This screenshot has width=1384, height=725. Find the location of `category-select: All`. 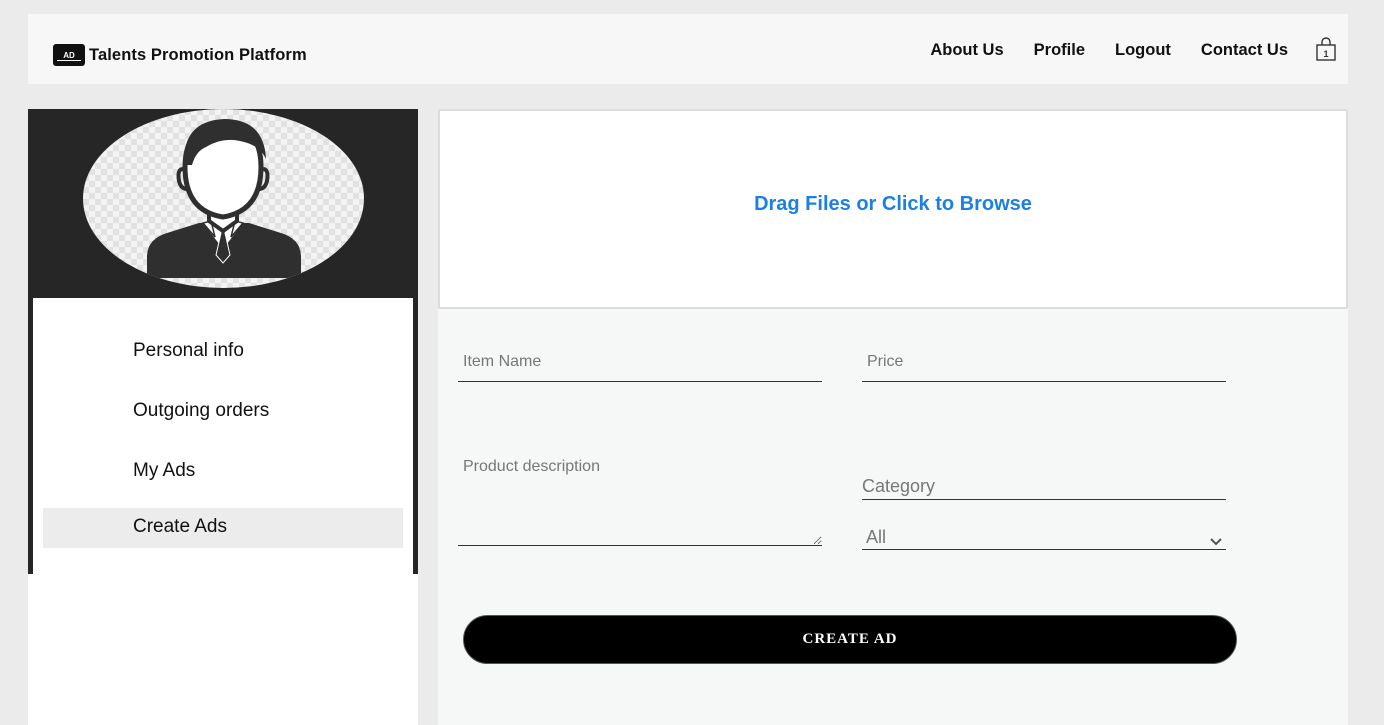

category-select: All is located at coordinates (1044, 537).